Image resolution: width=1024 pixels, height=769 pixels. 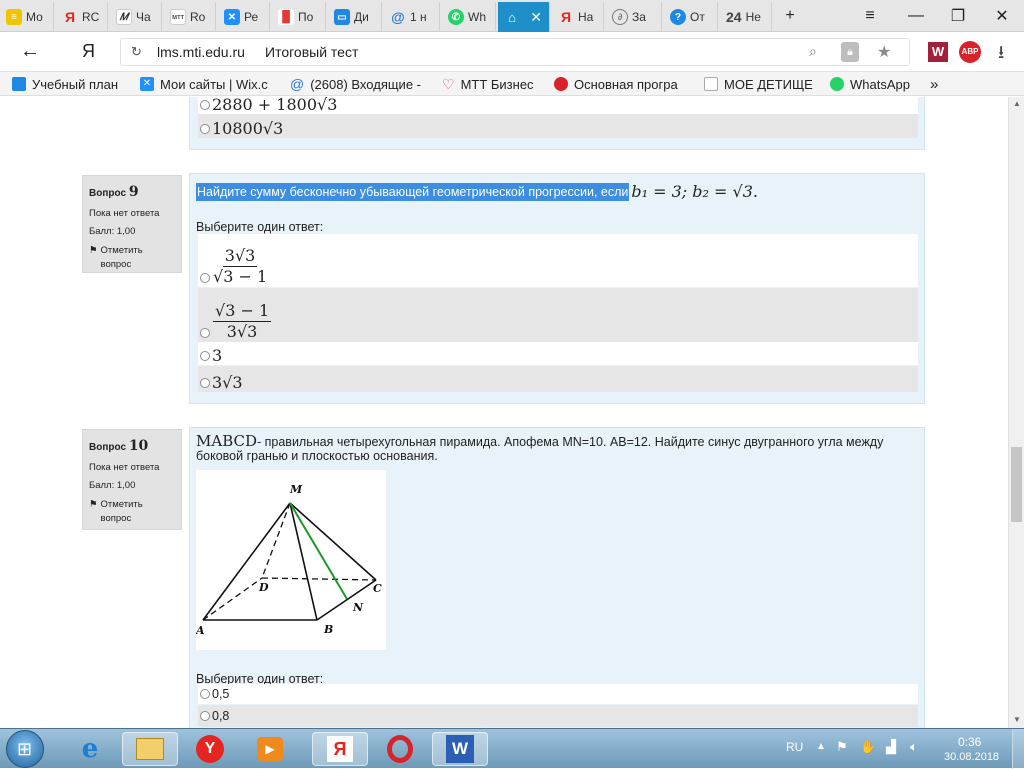 What do you see at coordinates (30, 51) in the screenshot?
I see `back-arrow-icon: ←` at bounding box center [30, 51].